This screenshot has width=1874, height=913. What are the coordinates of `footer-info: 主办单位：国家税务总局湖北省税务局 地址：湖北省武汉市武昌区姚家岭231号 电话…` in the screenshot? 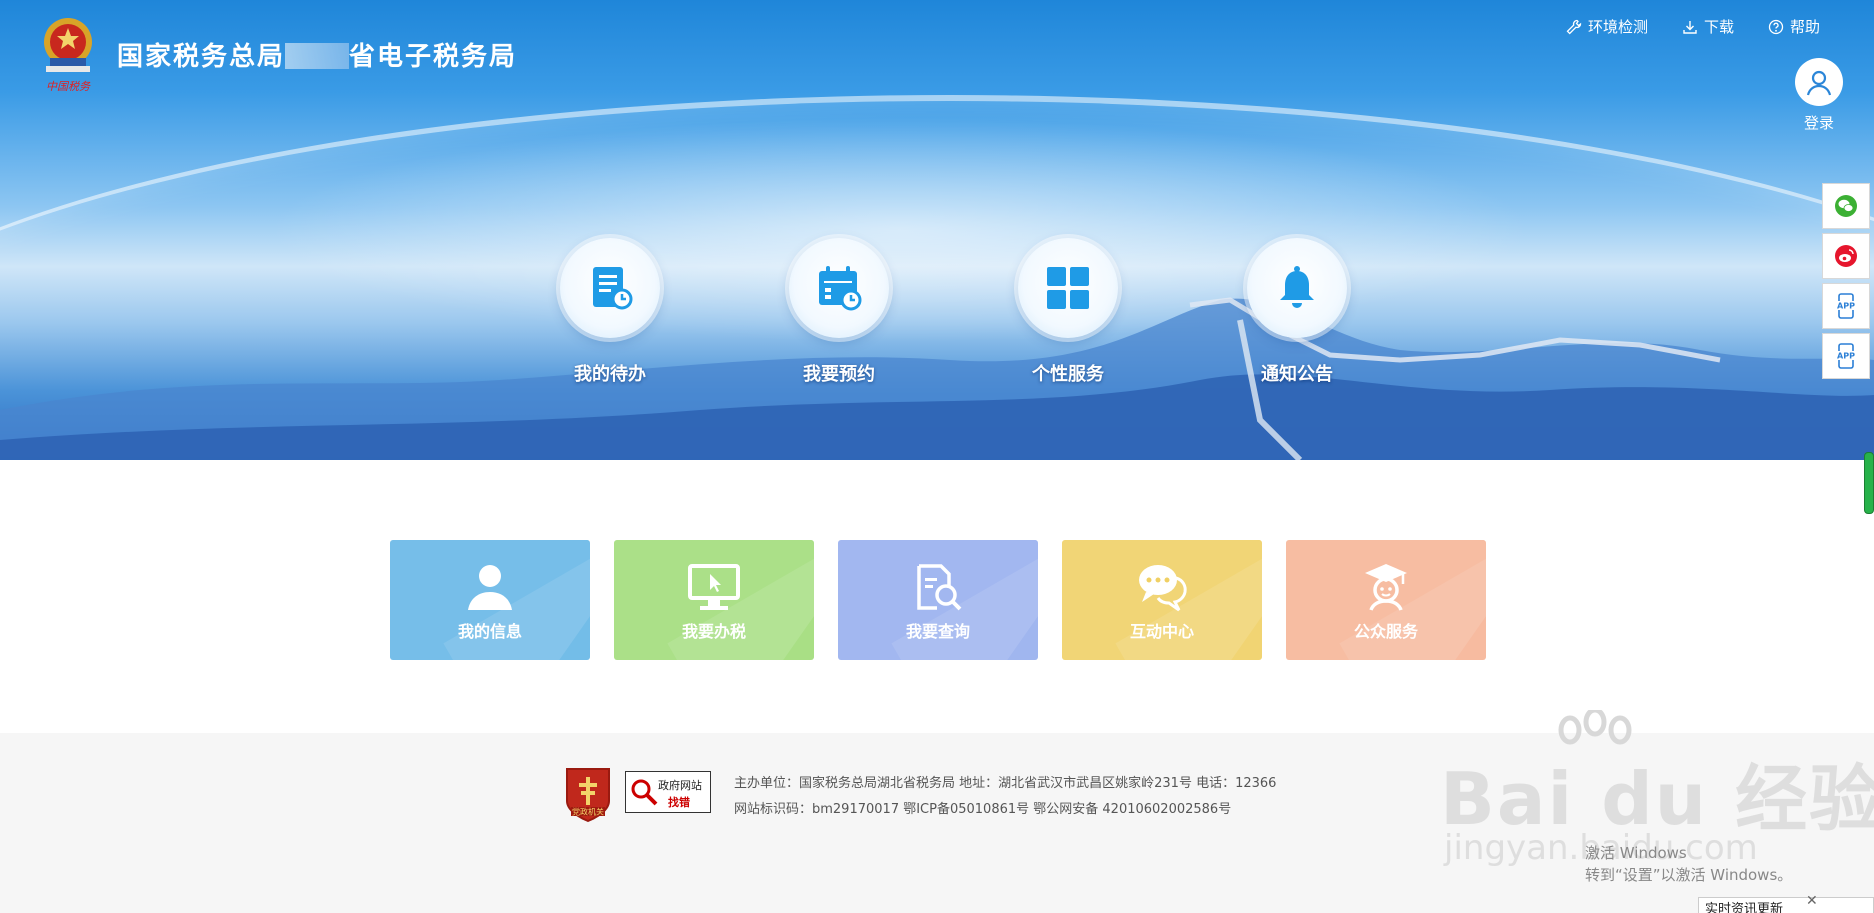 It's located at (1005, 797).